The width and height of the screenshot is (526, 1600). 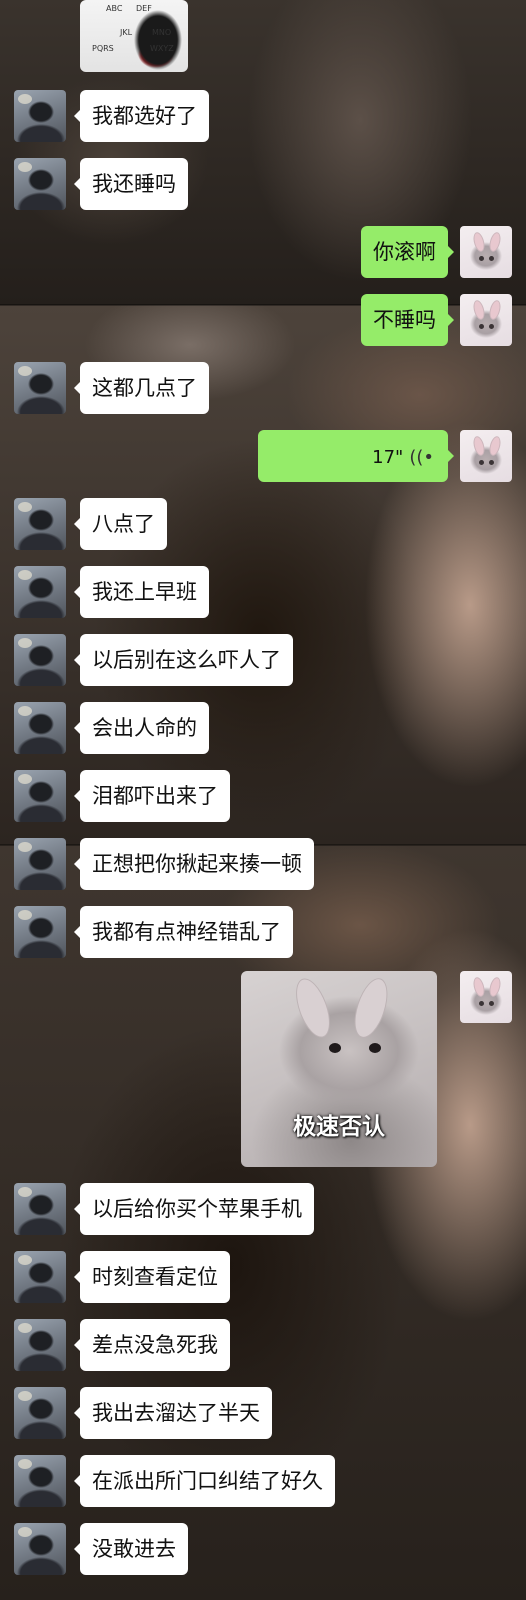 What do you see at coordinates (263, 390) in the screenshot?
I see `message-row: 这都几点了` at bounding box center [263, 390].